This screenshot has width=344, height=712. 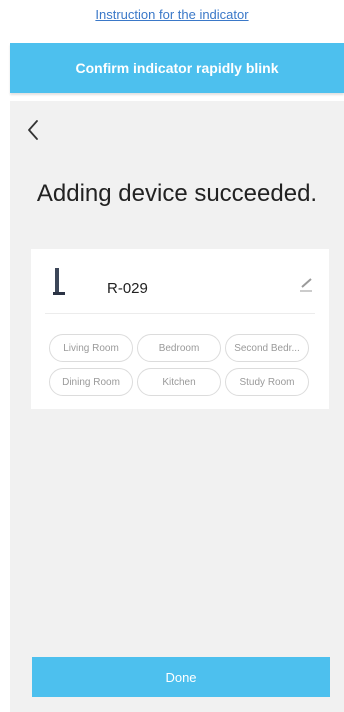 What do you see at coordinates (91, 348) in the screenshot?
I see `room-chip-living-room: Living Room` at bounding box center [91, 348].